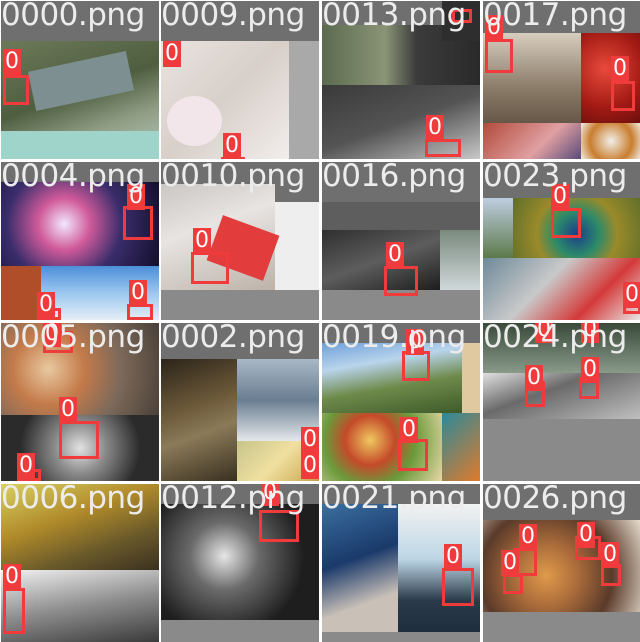  I want to click on tile-filename: 0019.png, so click(394, 339).